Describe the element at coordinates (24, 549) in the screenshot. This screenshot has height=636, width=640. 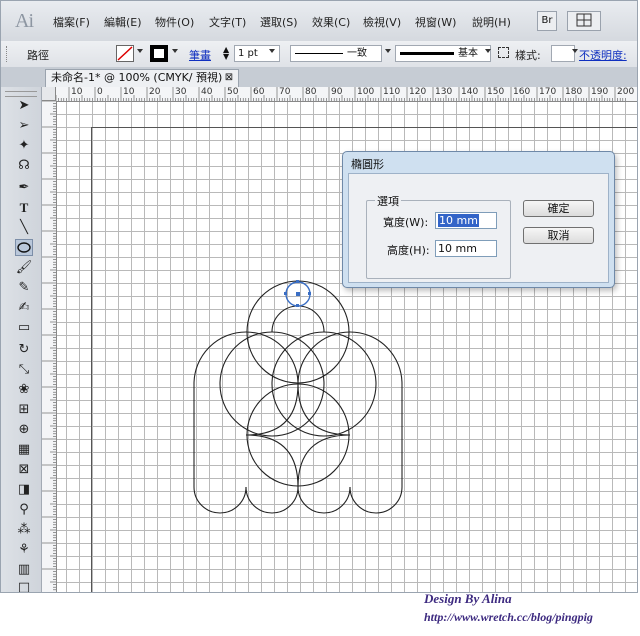
I see `symbol-sprayer-tool-icon: ⚘` at that location.